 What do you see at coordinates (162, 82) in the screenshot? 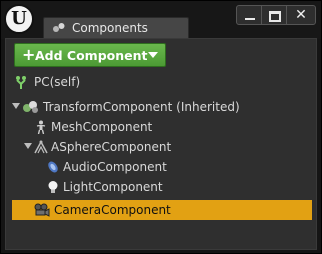
I see `tree-root-pc: PC(self)` at bounding box center [162, 82].